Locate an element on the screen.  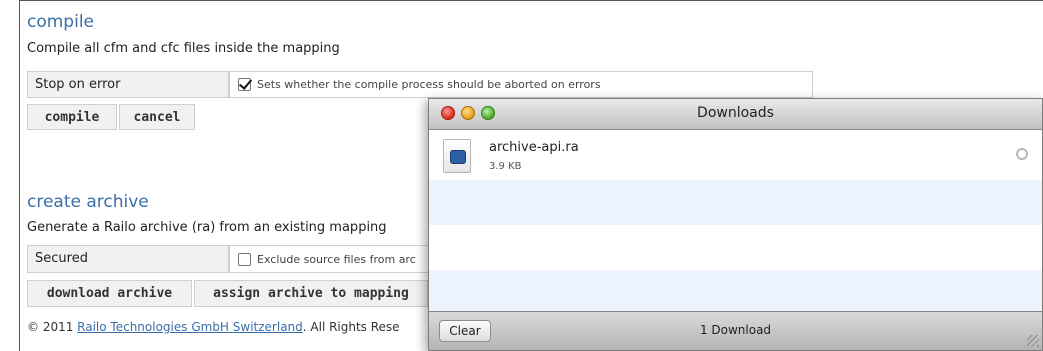
compile-section-title: compile is located at coordinates (61, 22).